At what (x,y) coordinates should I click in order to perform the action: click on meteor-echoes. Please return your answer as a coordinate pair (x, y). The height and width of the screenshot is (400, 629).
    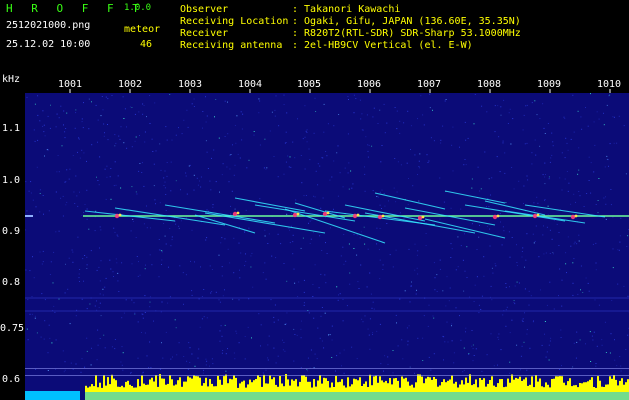
    Looking at the image, I should click on (345, 217).